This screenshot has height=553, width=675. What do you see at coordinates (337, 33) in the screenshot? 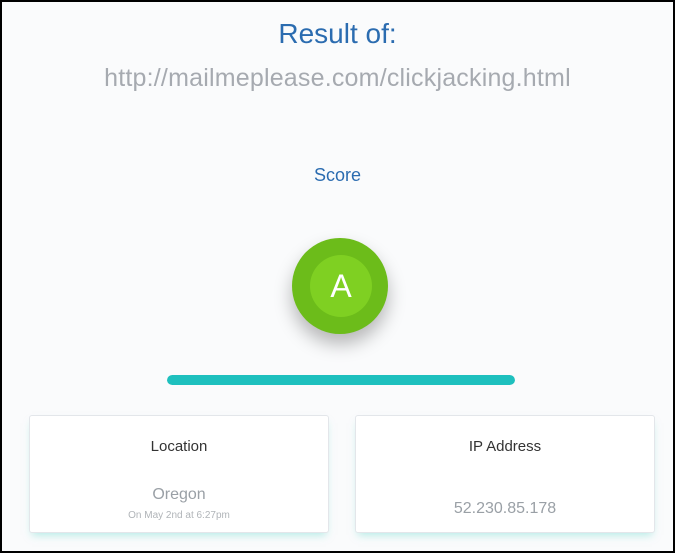
I see `result-title: Result of:` at bounding box center [337, 33].